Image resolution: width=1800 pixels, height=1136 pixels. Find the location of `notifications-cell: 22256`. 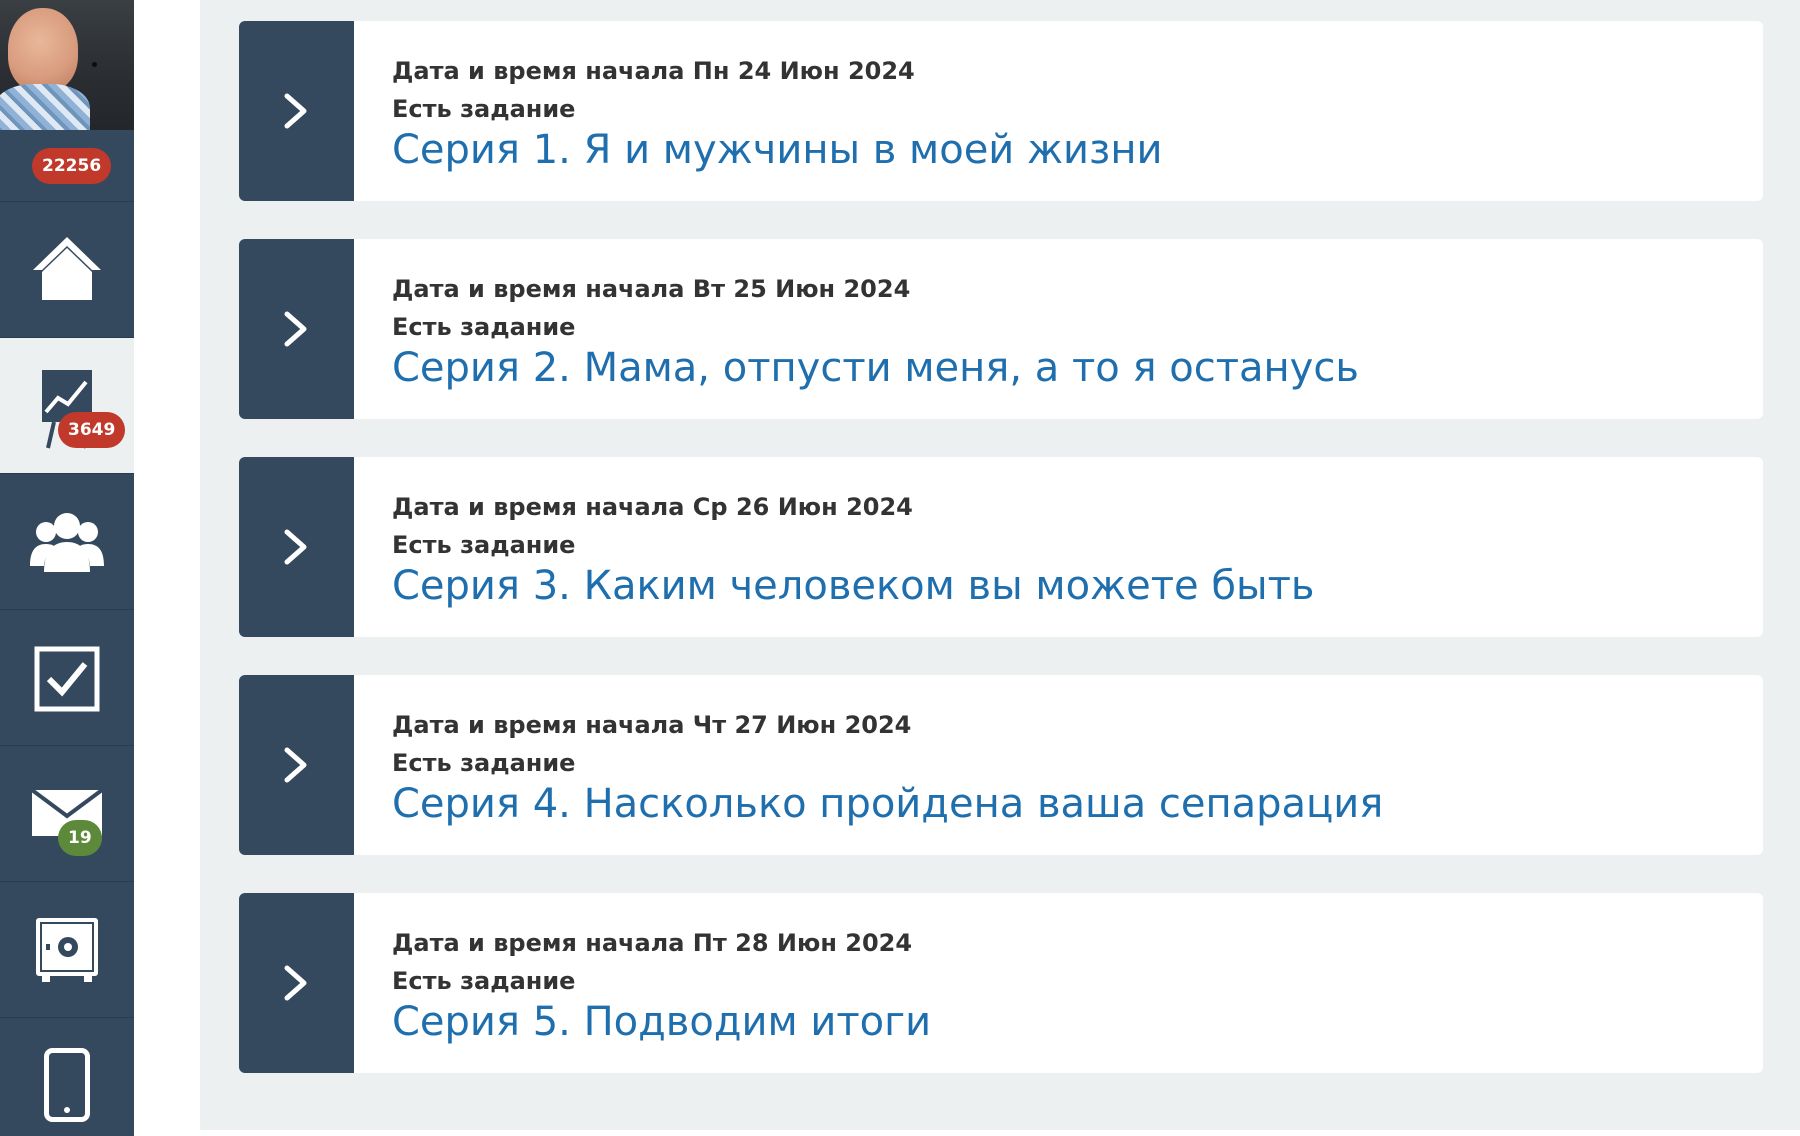

notifications-cell: 22256 is located at coordinates (67, 166).